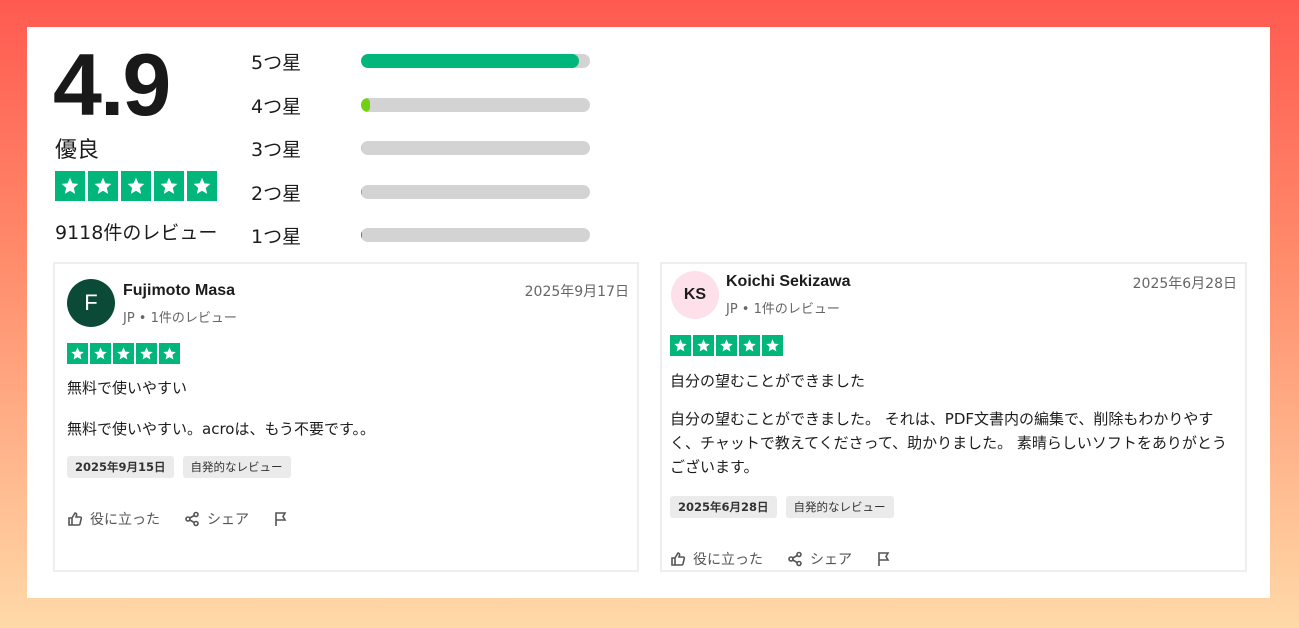  I want to click on rating-word: 優良, so click(77, 150).